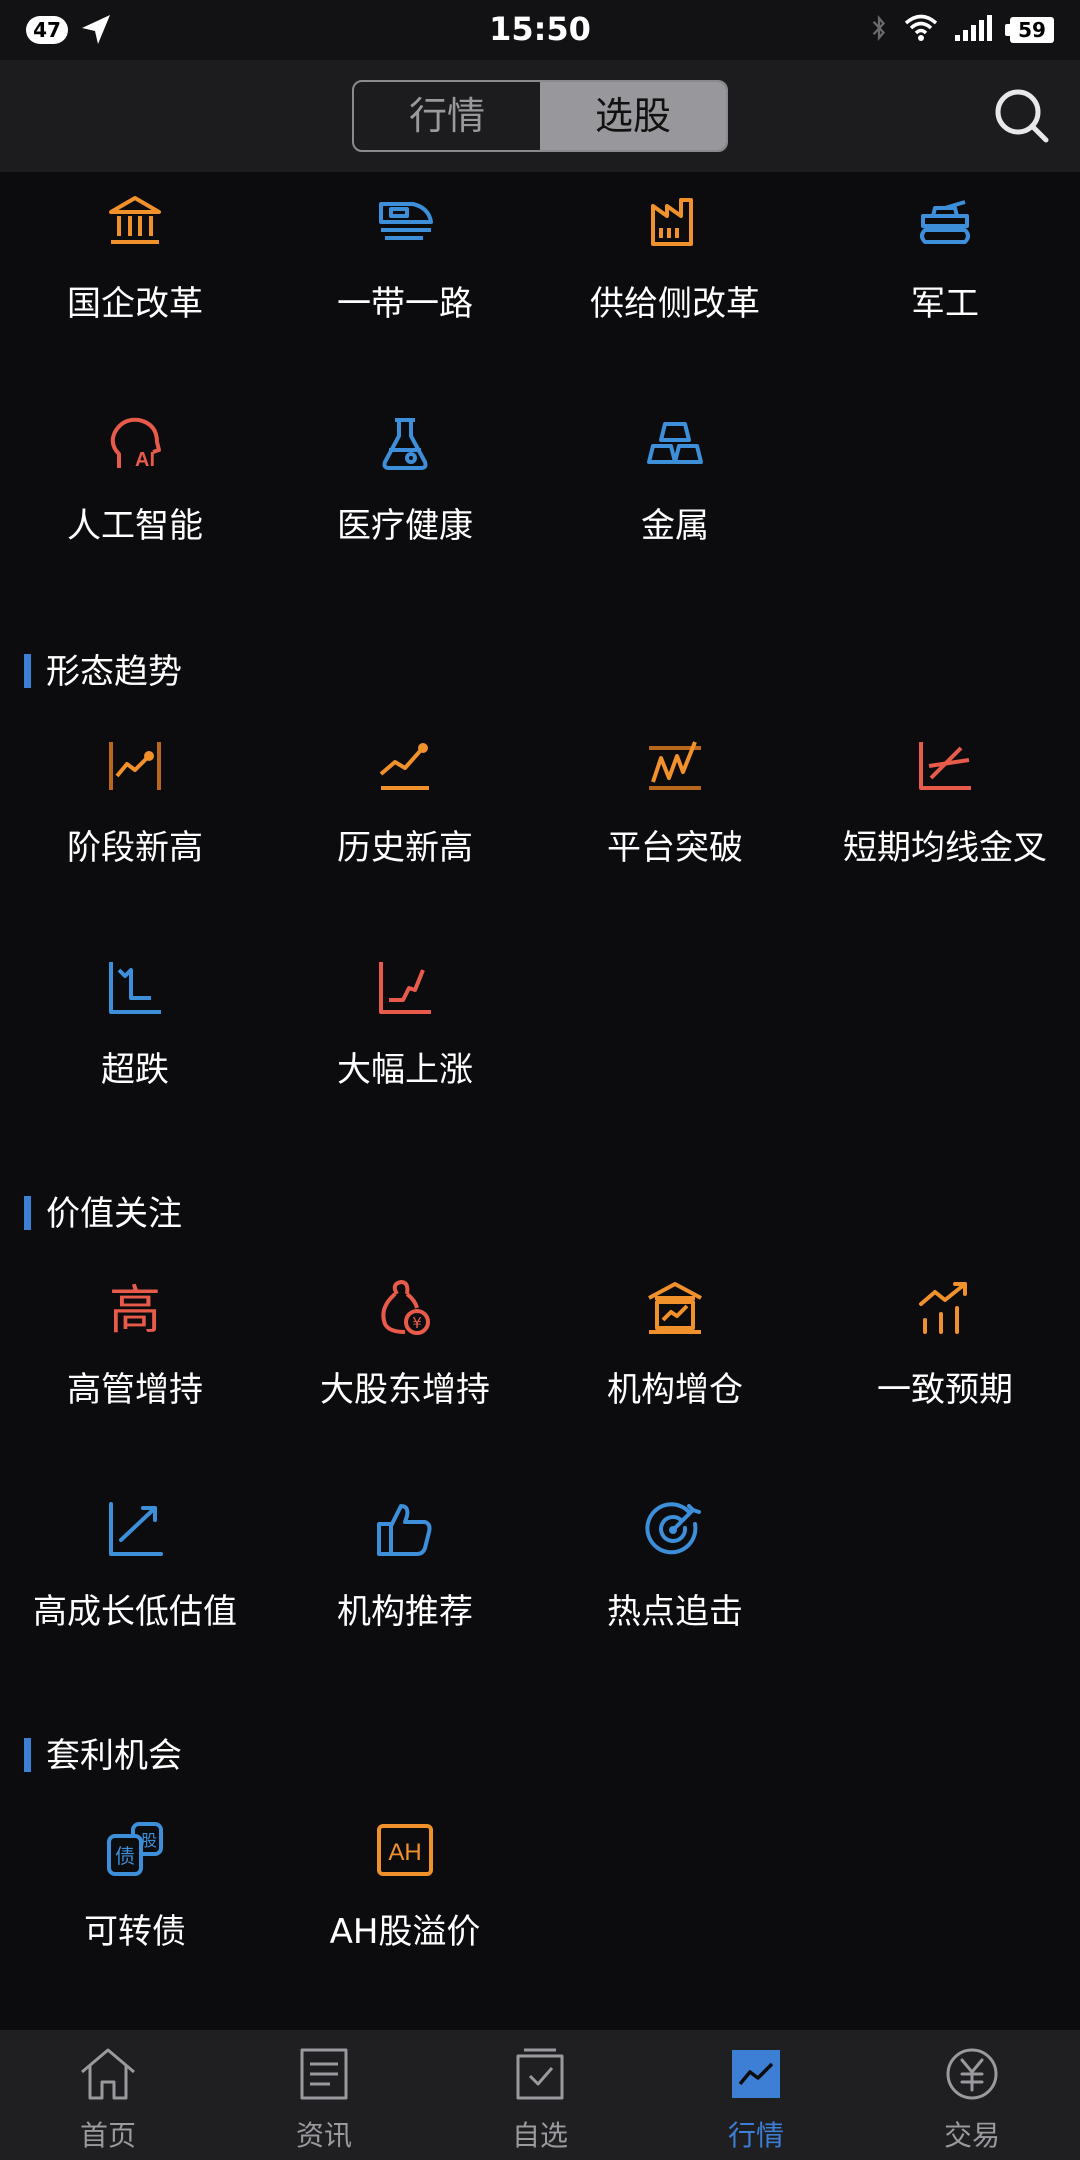  What do you see at coordinates (135, 988) in the screenshot?
I see `oversold-chart-icon` at bounding box center [135, 988].